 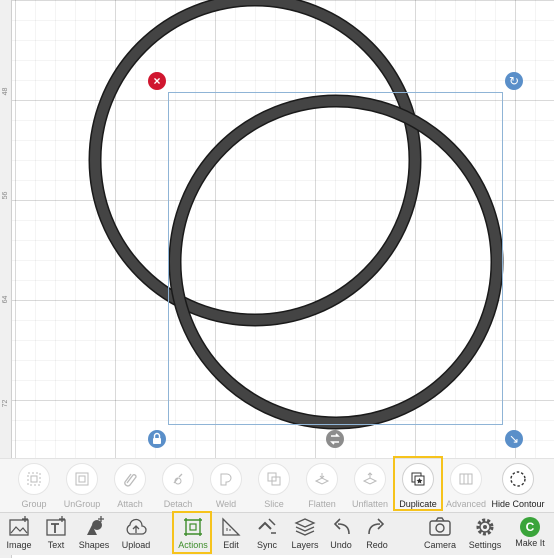 I want to click on attach-button: Attach, so click(x=130, y=486).